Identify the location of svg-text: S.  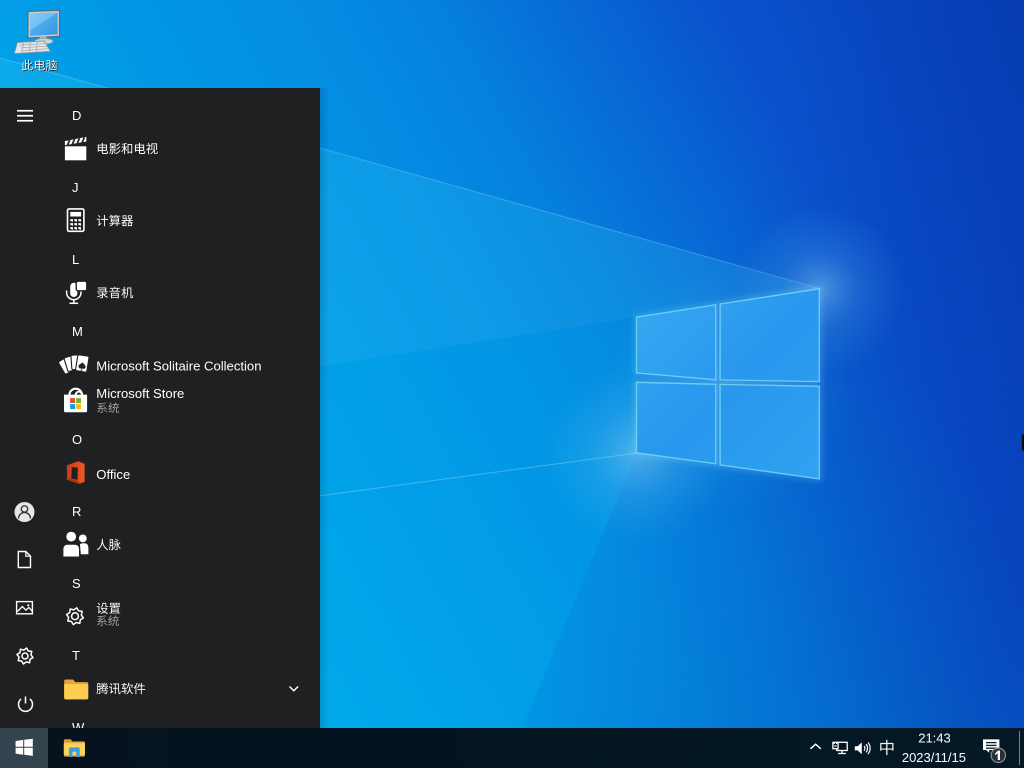
(76, 583).